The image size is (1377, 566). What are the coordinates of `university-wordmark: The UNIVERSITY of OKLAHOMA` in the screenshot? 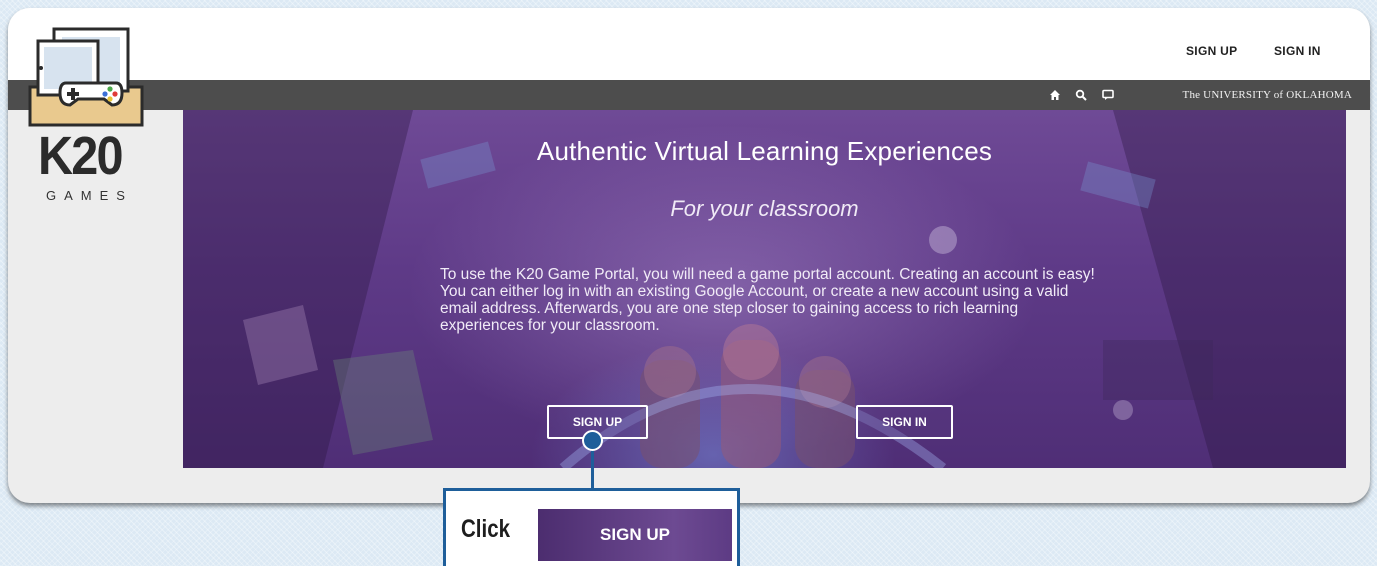 It's located at (1267, 95).